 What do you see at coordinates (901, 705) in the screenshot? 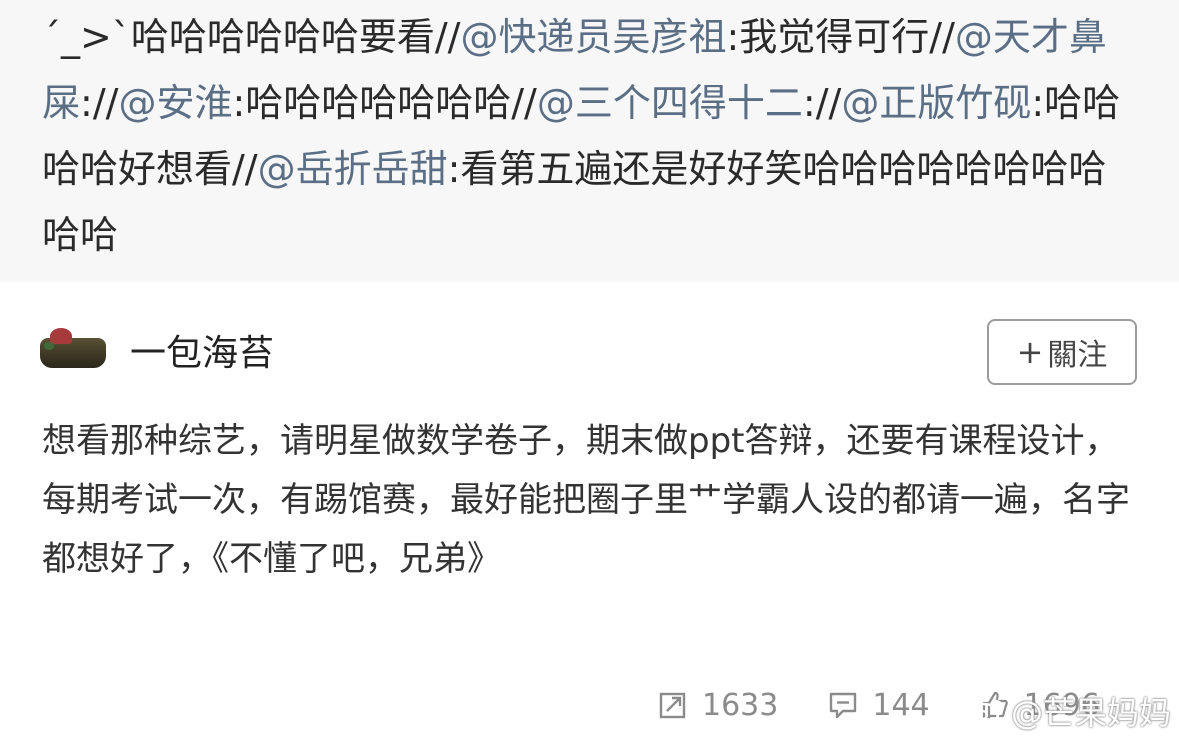
I see `comment-count: 144` at bounding box center [901, 705].